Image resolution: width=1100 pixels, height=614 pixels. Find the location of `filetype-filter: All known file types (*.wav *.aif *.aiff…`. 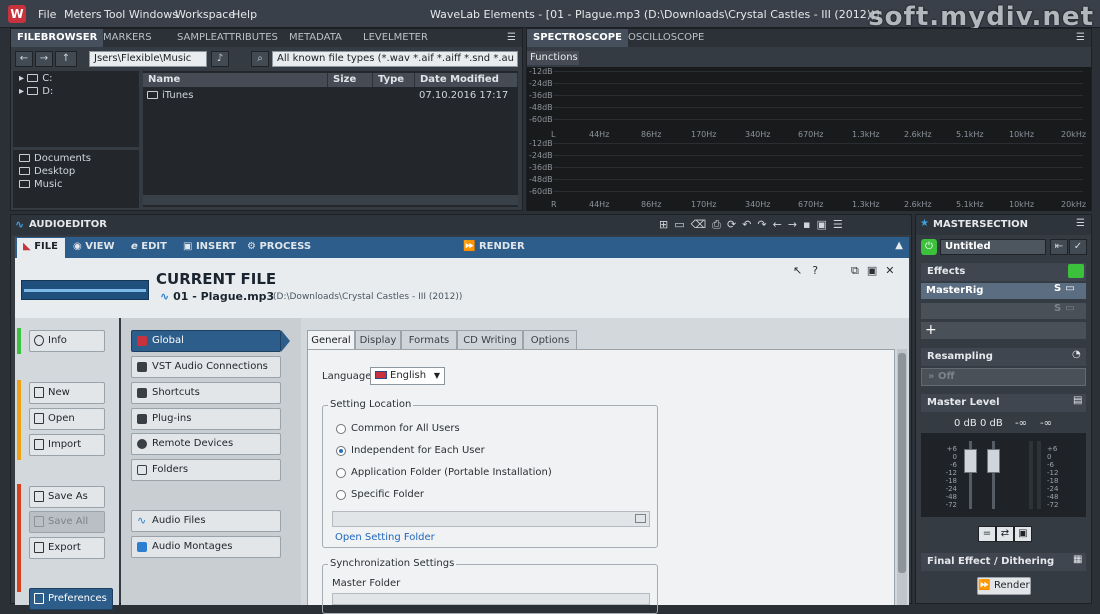

filetype-filter: All known file types (*.wav *.aif *.aiff… is located at coordinates (395, 59).